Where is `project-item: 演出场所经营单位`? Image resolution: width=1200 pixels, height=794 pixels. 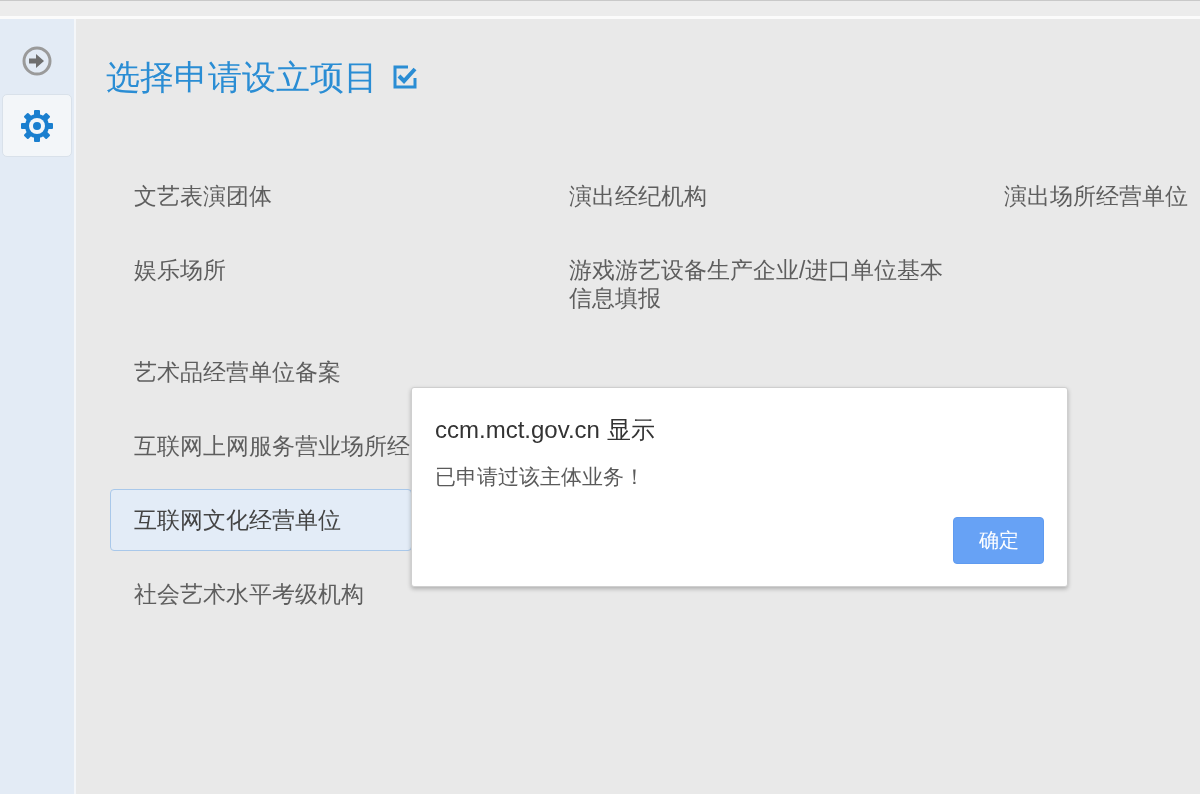 project-item: 演出场所经营单位 is located at coordinates (1090, 196).